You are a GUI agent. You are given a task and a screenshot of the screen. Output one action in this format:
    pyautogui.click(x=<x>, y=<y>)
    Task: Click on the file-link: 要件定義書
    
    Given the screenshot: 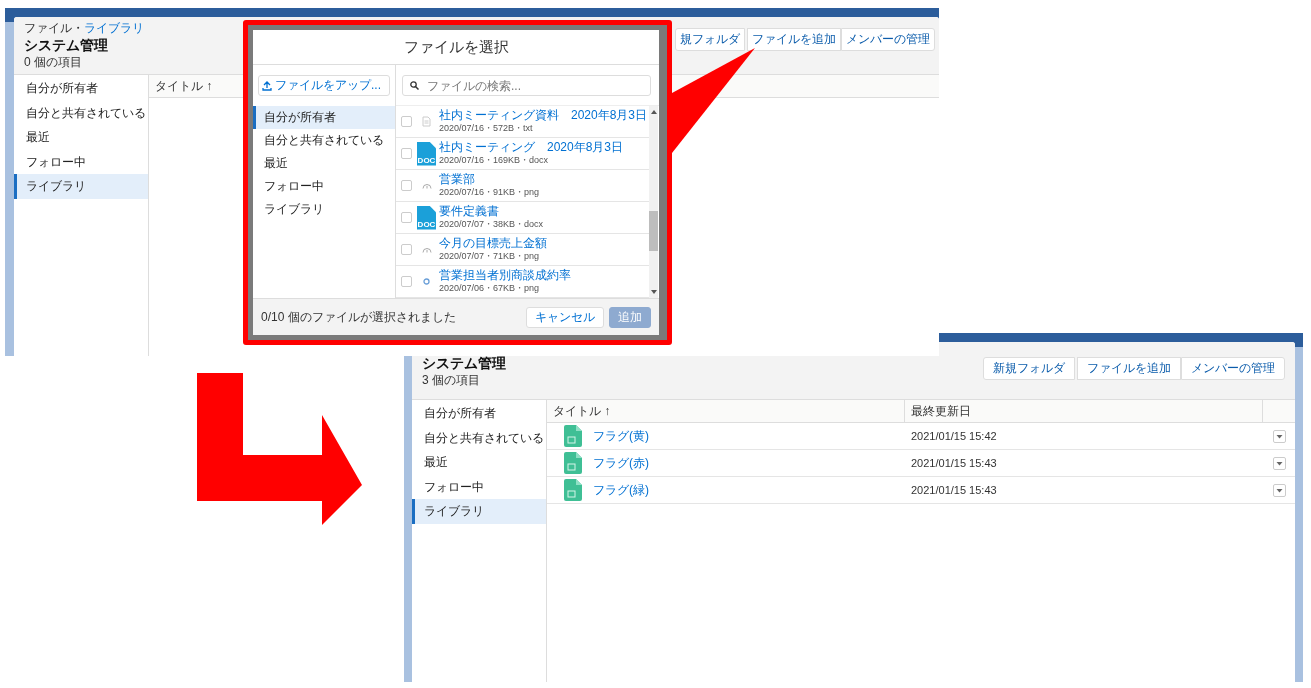 What is the action you would take?
    pyautogui.click(x=491, y=211)
    